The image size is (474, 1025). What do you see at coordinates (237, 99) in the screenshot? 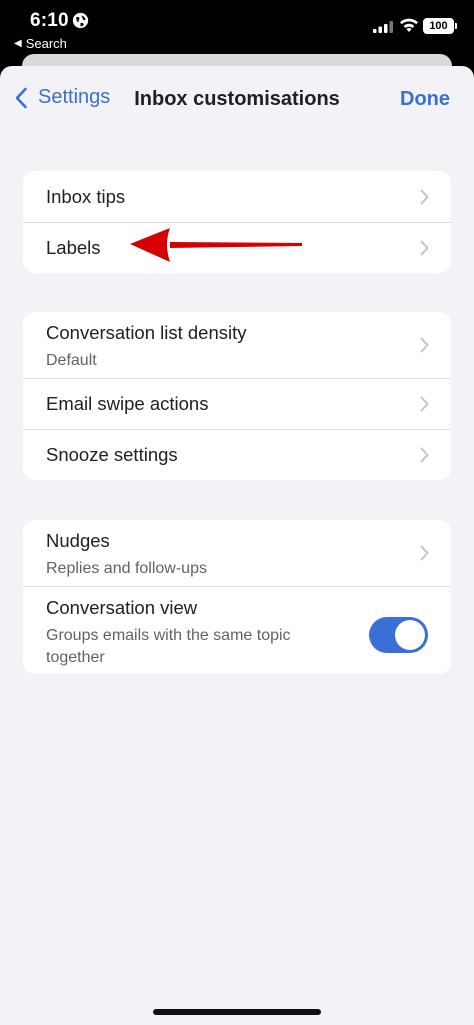
I see `navigation-bar: Settings Inbox customisations Done` at bounding box center [237, 99].